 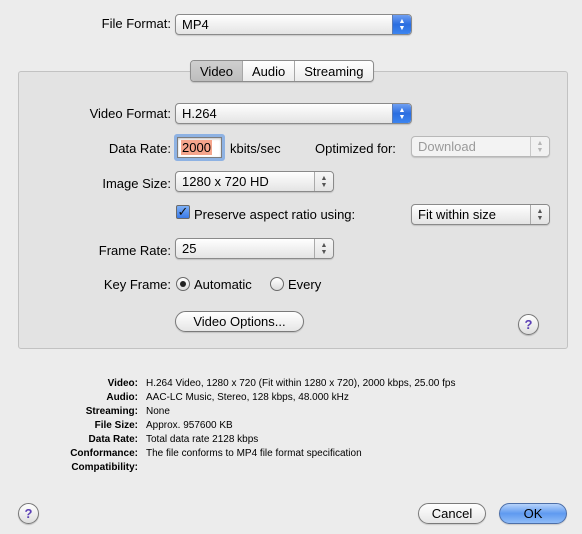 I want to click on optimized-for-popup: Download ▲ ▼, so click(x=480, y=146).